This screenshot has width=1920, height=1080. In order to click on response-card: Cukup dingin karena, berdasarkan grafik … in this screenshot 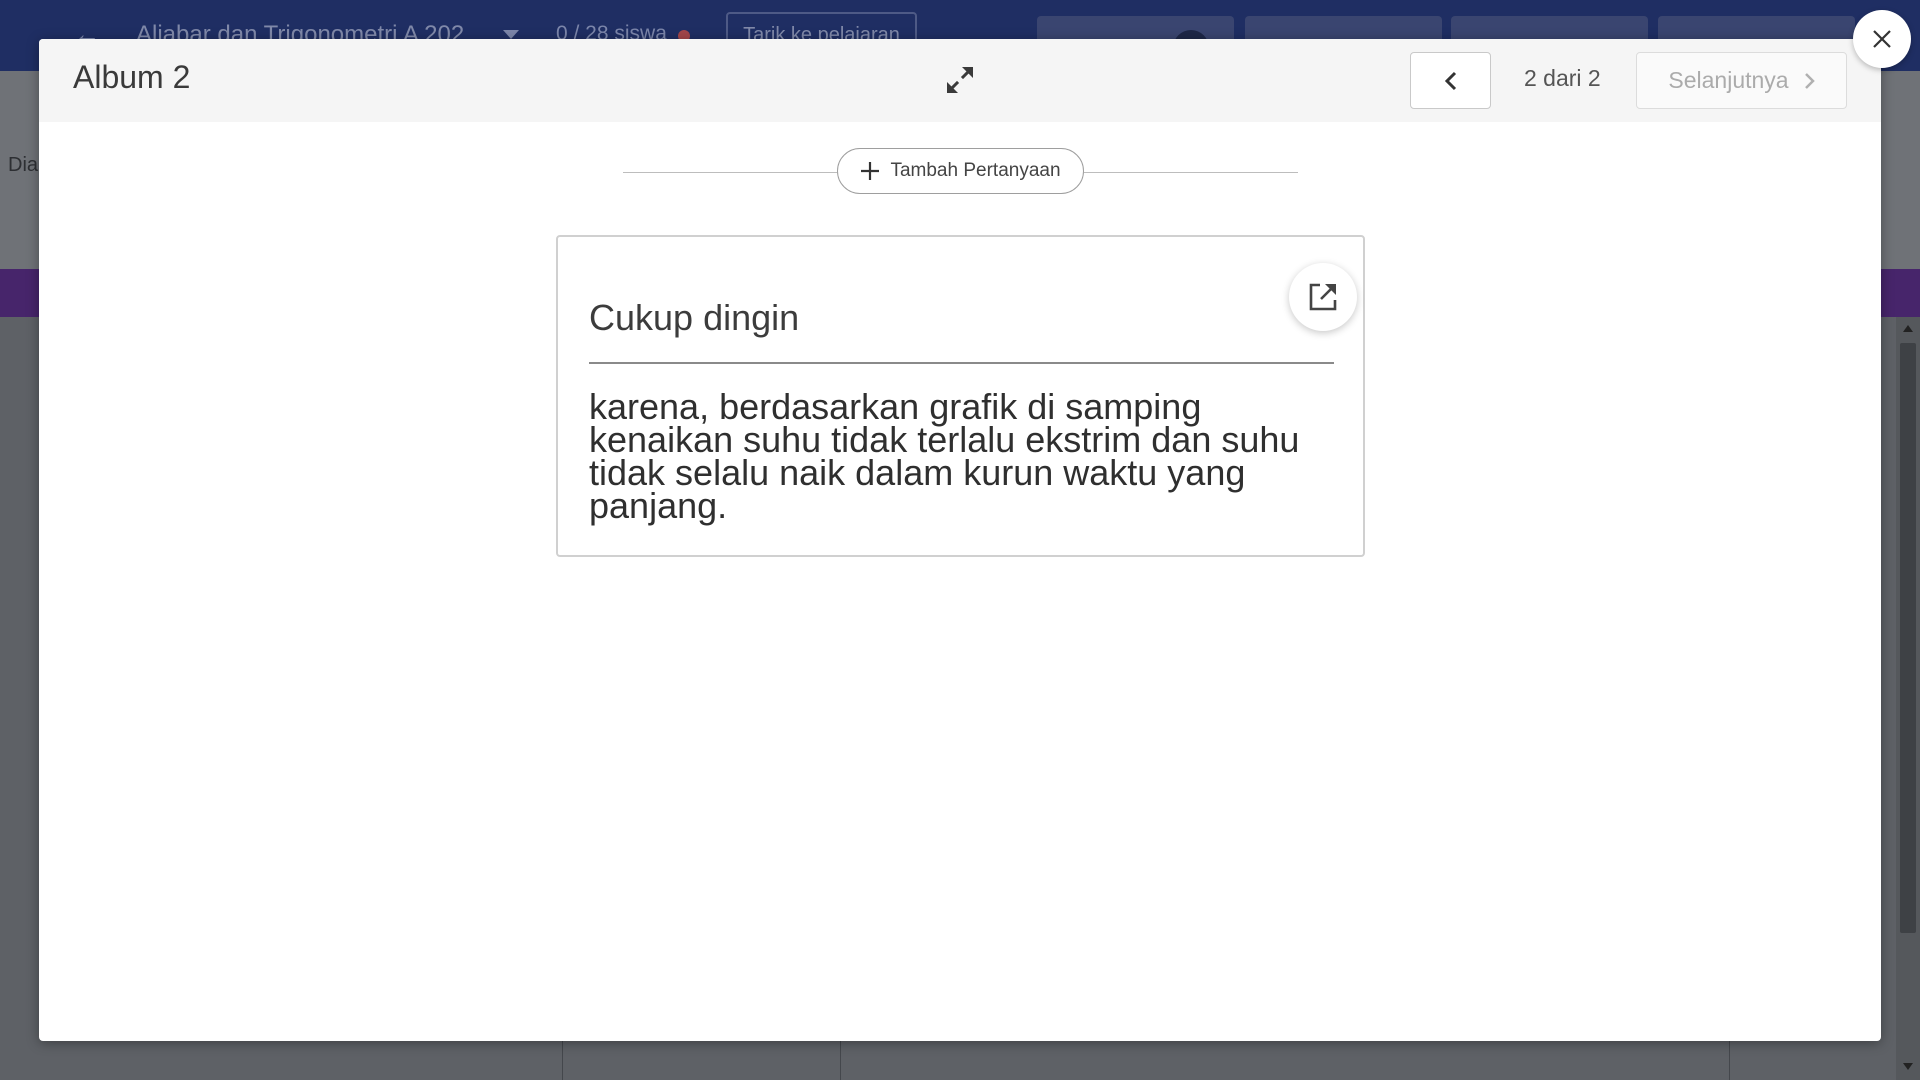, I will do `click(960, 396)`.